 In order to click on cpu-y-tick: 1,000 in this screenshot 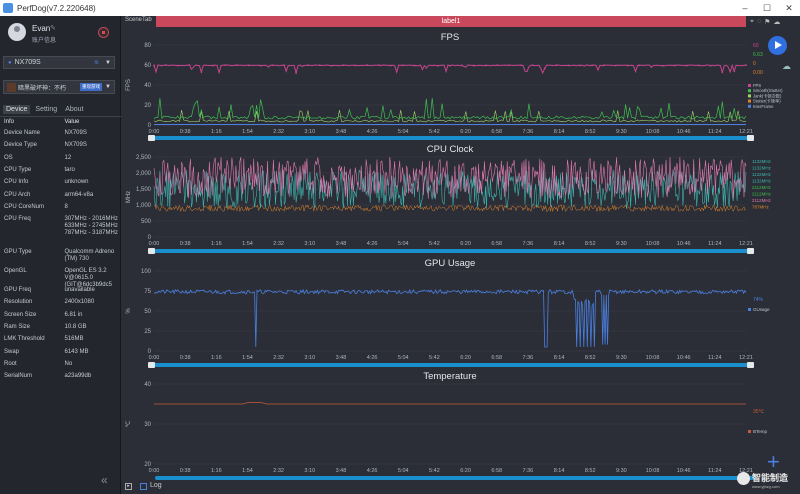, I will do `click(144, 206)`.